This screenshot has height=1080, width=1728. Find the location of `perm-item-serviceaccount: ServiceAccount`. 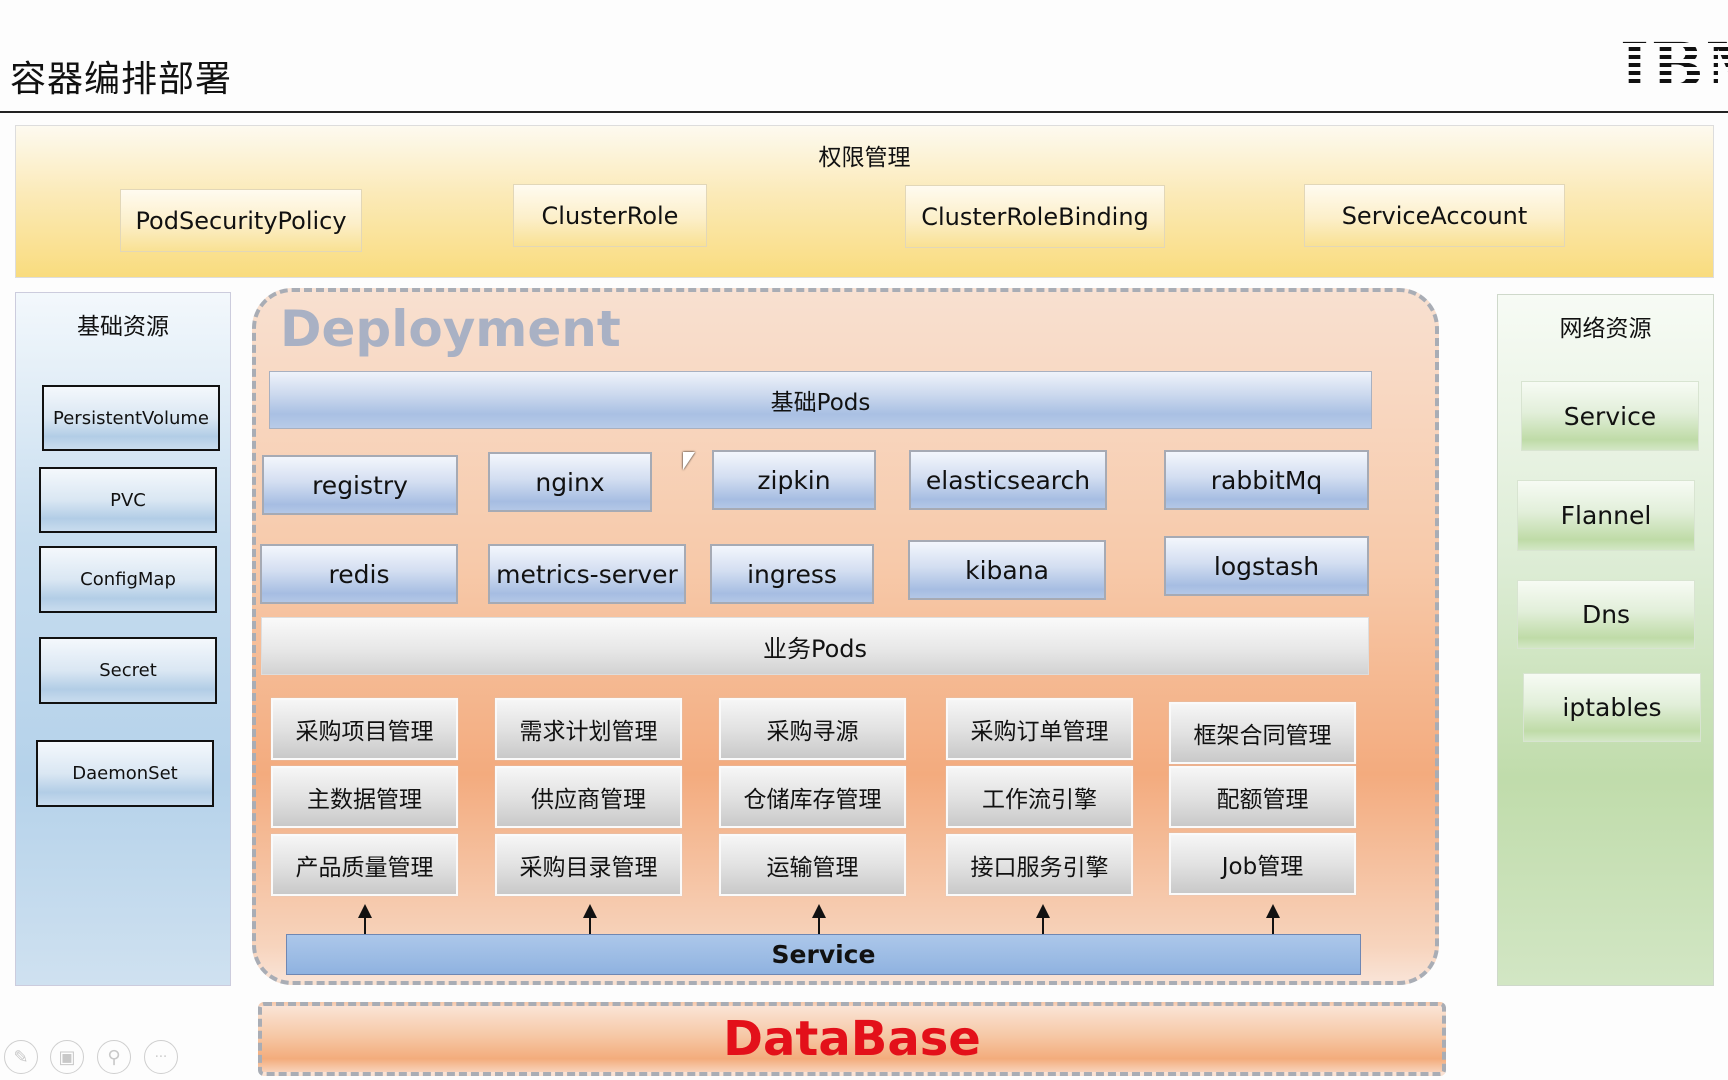

perm-item-serviceaccount: ServiceAccount is located at coordinates (1434, 215).